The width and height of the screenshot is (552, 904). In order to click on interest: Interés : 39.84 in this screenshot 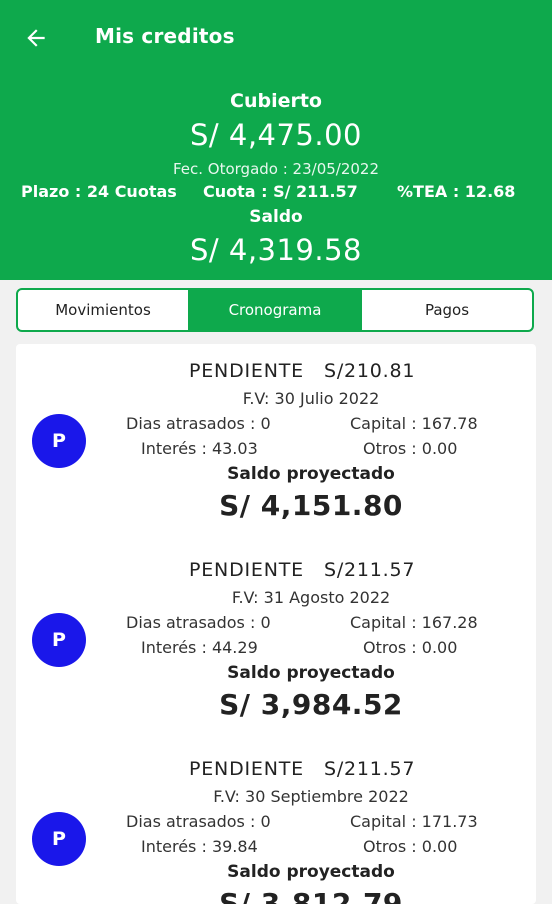, I will do `click(199, 846)`.